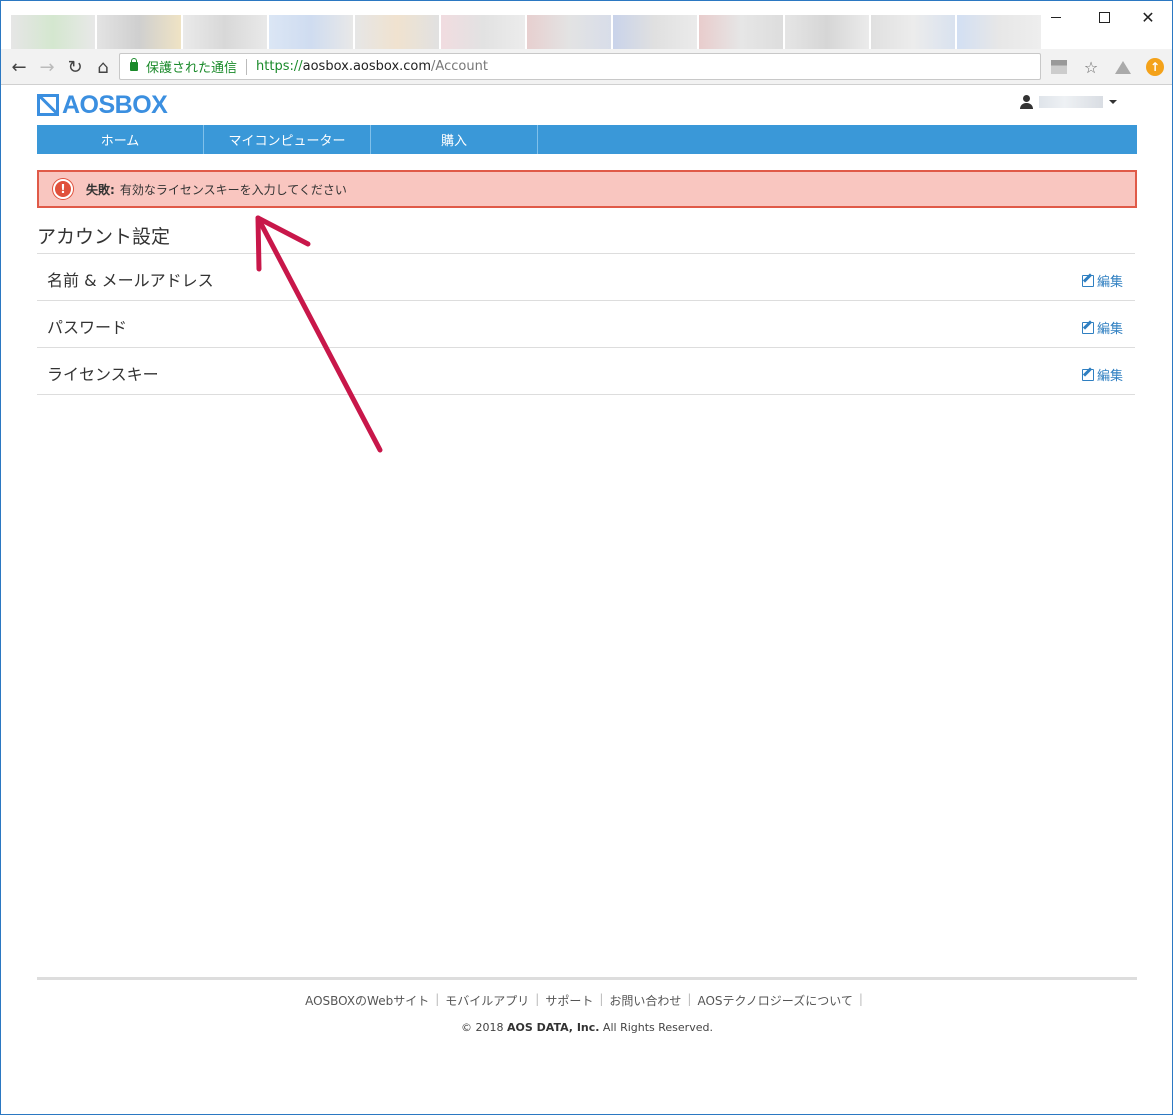  Describe the element at coordinates (587, 189) in the screenshot. I see `error-alert: ! 失敗: 有効なライセンスキーを入力してください` at that location.